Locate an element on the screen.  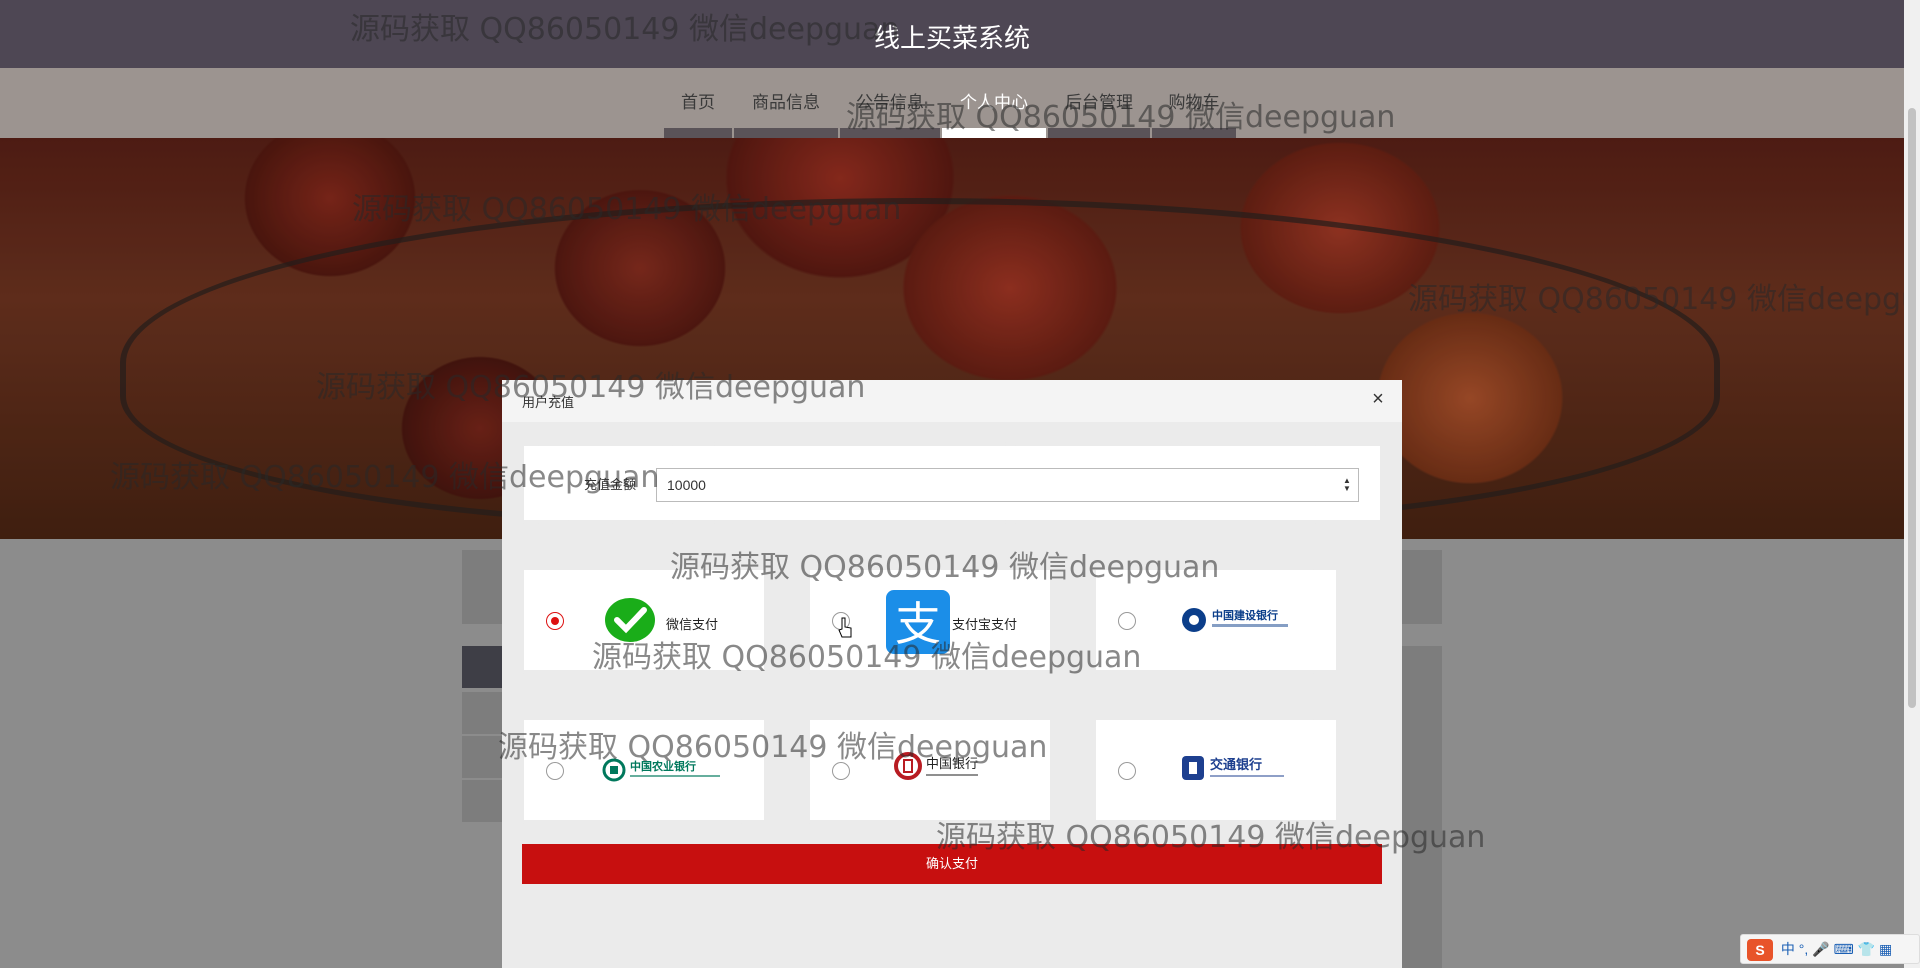
sogou-icon: S is located at coordinates (1760, 950).